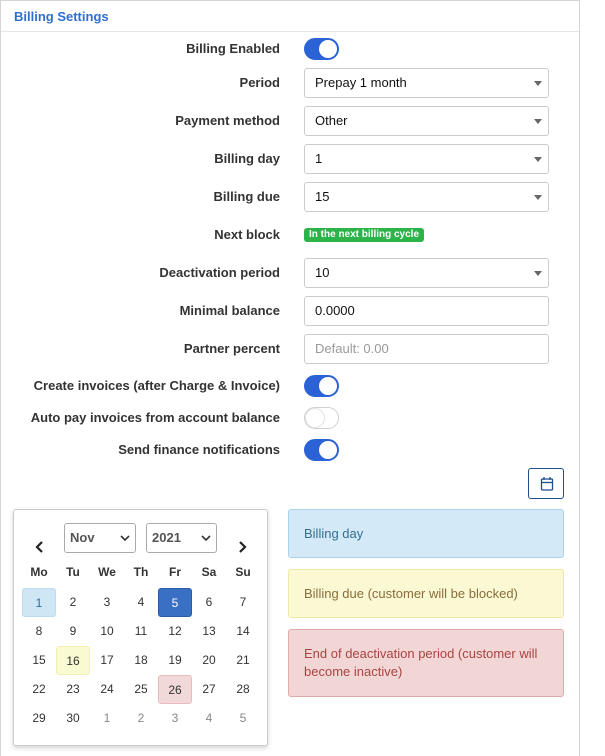 Image resolution: width=605 pixels, height=756 pixels. Describe the element at coordinates (73, 602) in the screenshot. I see `calendar-day: 2` at that location.